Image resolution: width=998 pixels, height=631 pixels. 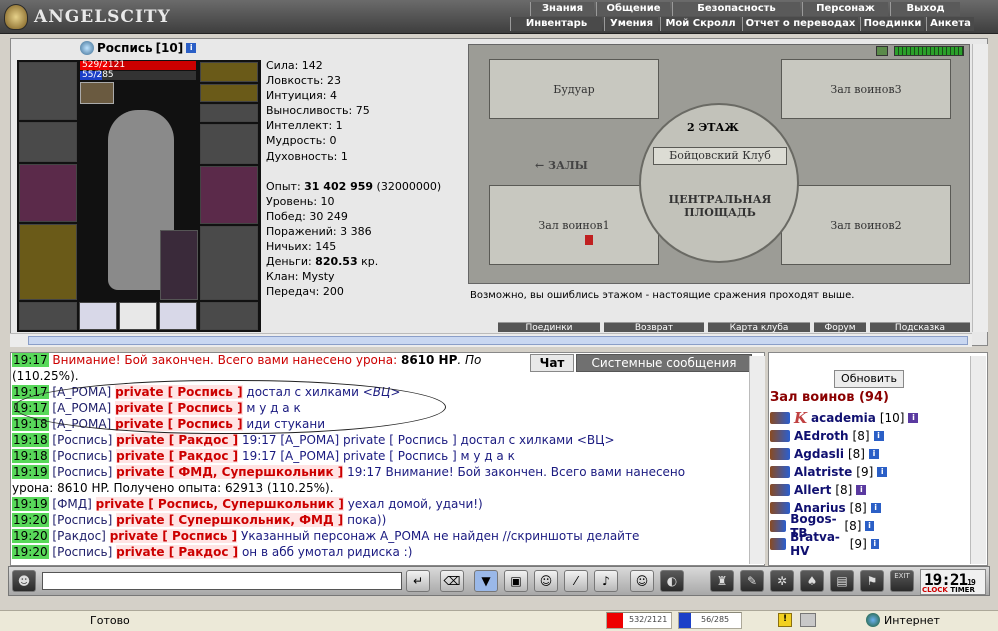 I want to click on flag-icon: ⚑, so click(x=872, y=581).